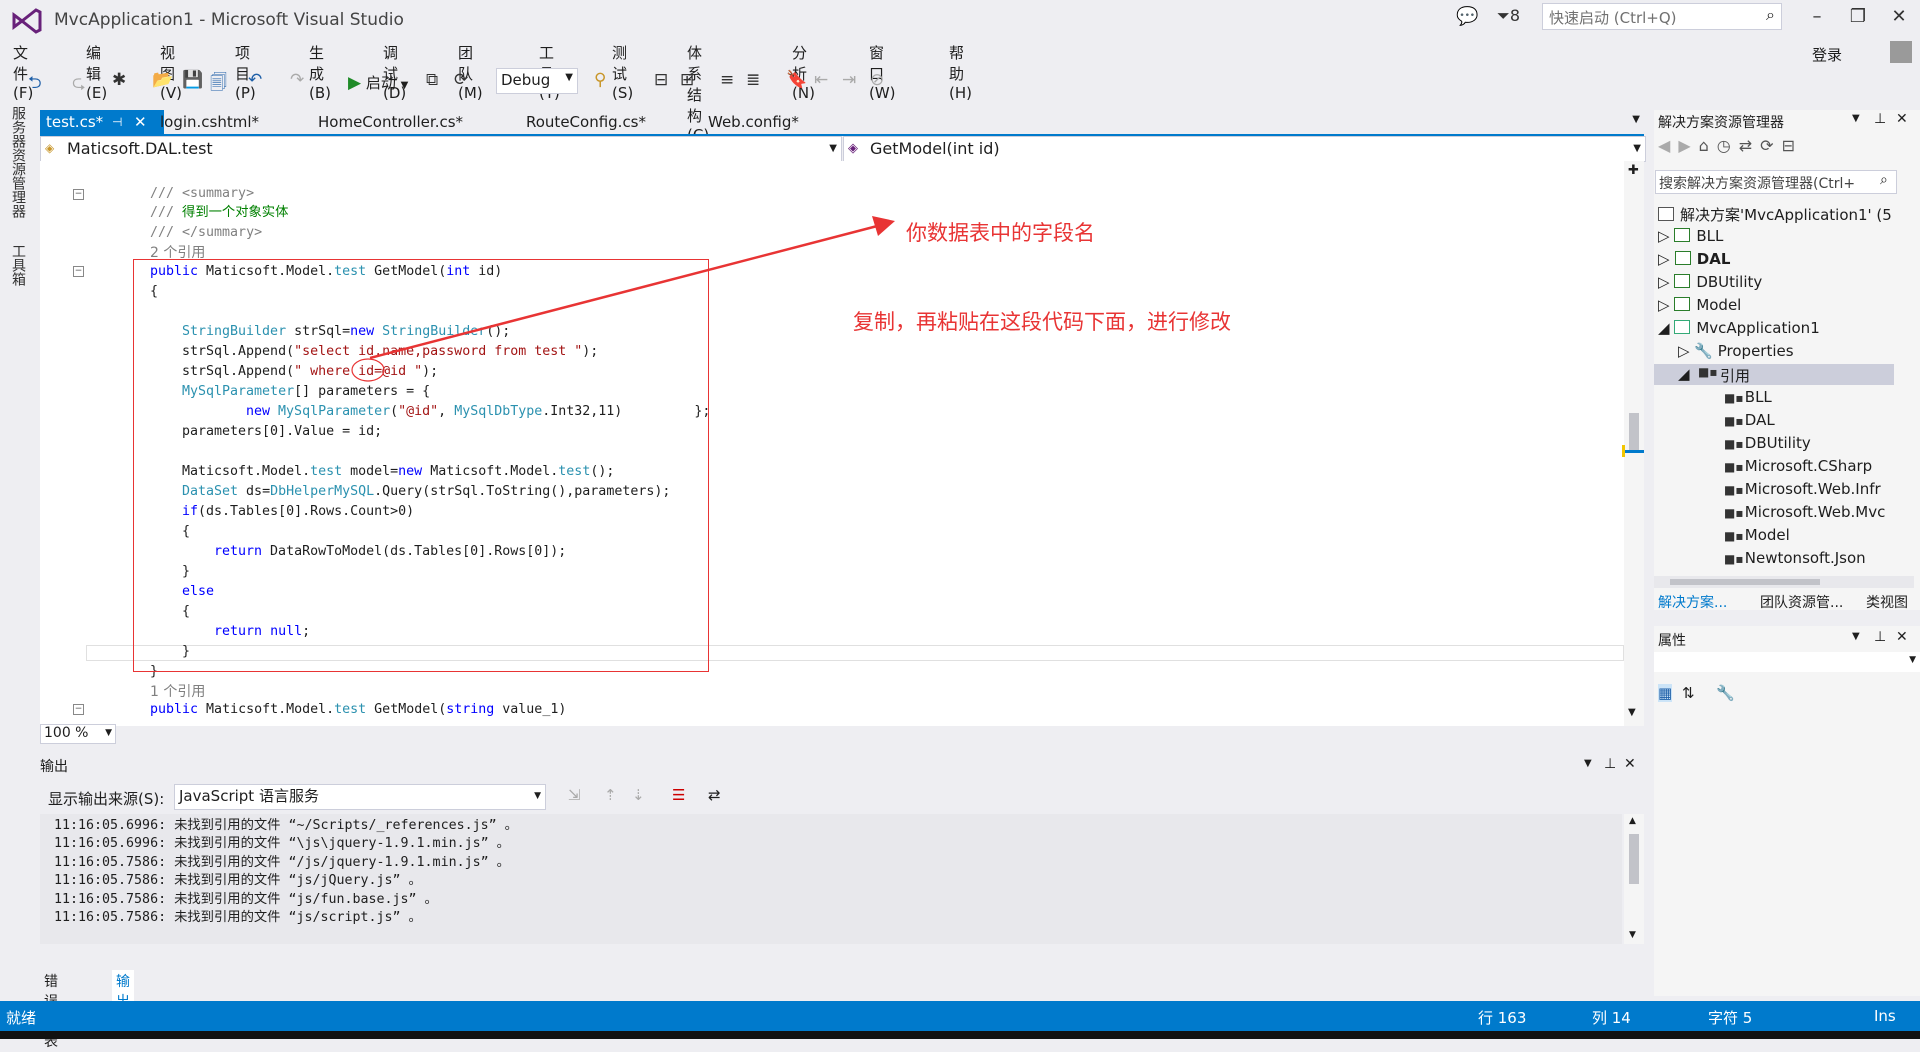 This screenshot has height=1052, width=1920. I want to click on outdent-icon: ≣, so click(753, 80).